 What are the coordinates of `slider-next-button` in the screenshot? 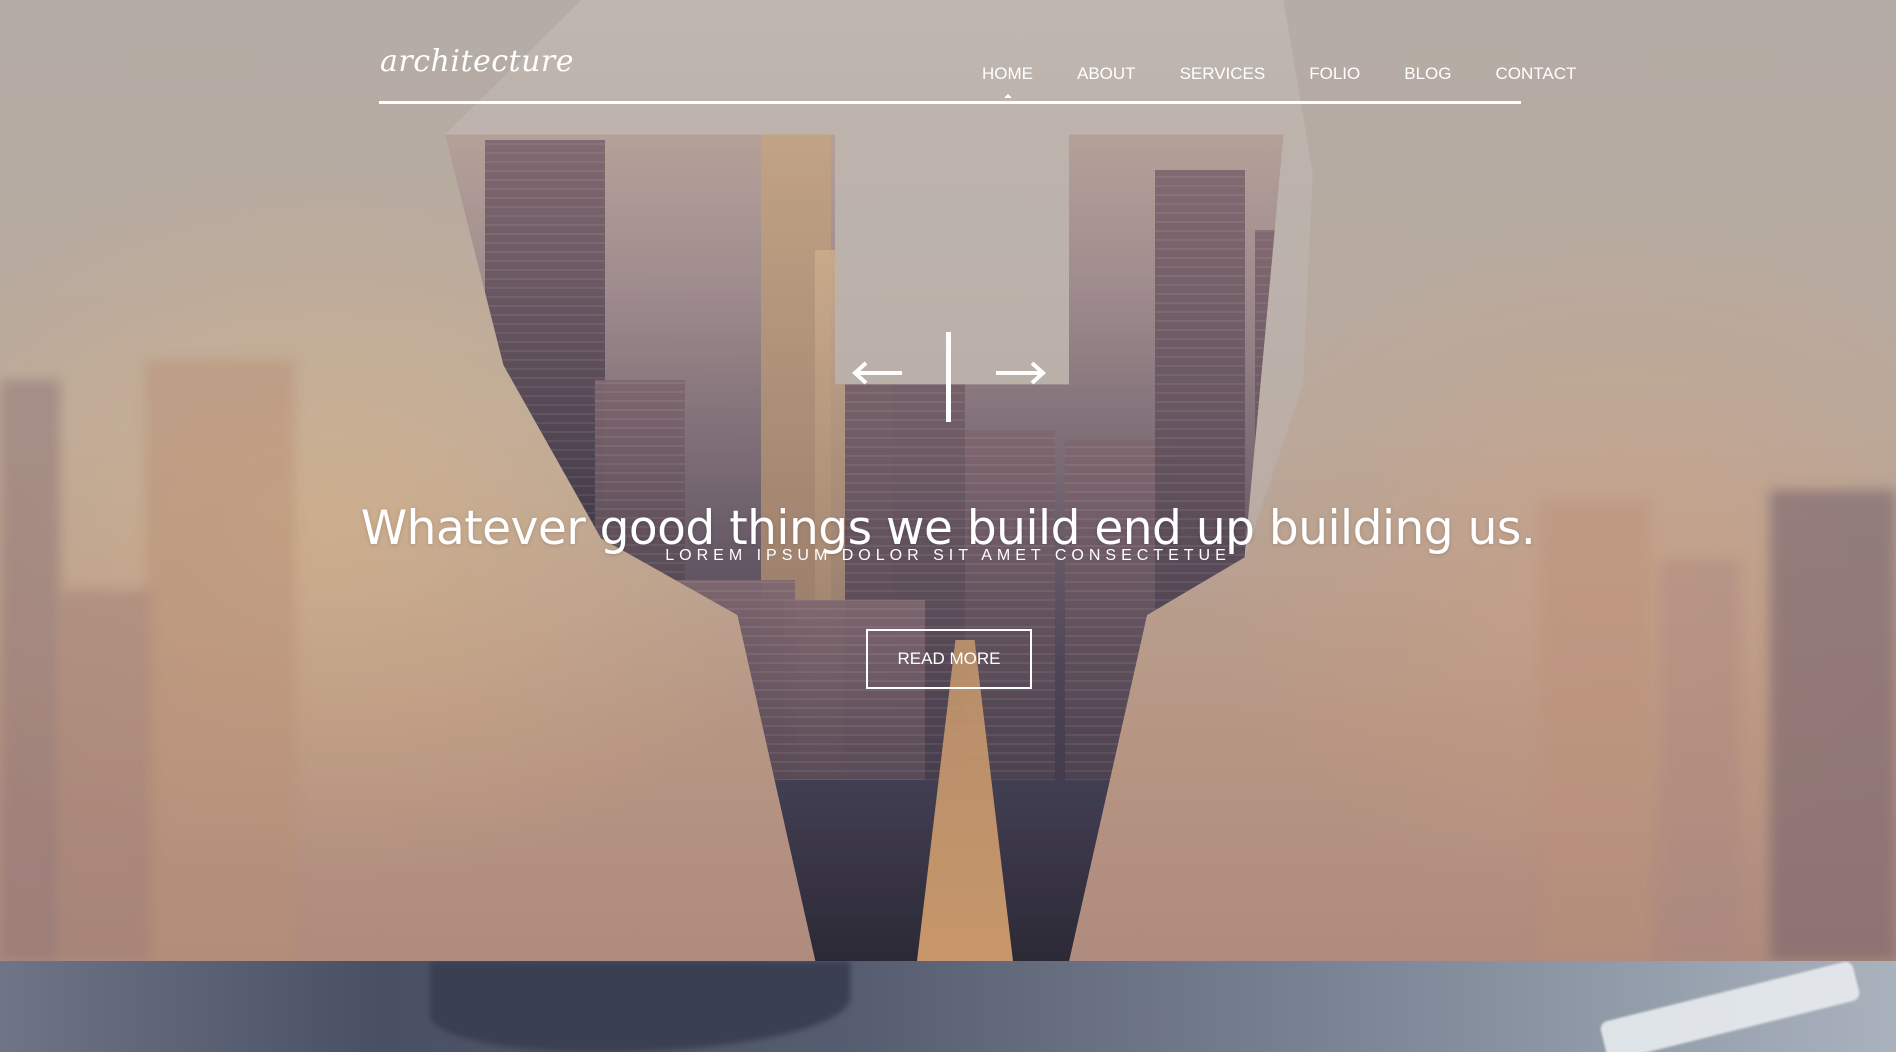 It's located at (1020, 373).